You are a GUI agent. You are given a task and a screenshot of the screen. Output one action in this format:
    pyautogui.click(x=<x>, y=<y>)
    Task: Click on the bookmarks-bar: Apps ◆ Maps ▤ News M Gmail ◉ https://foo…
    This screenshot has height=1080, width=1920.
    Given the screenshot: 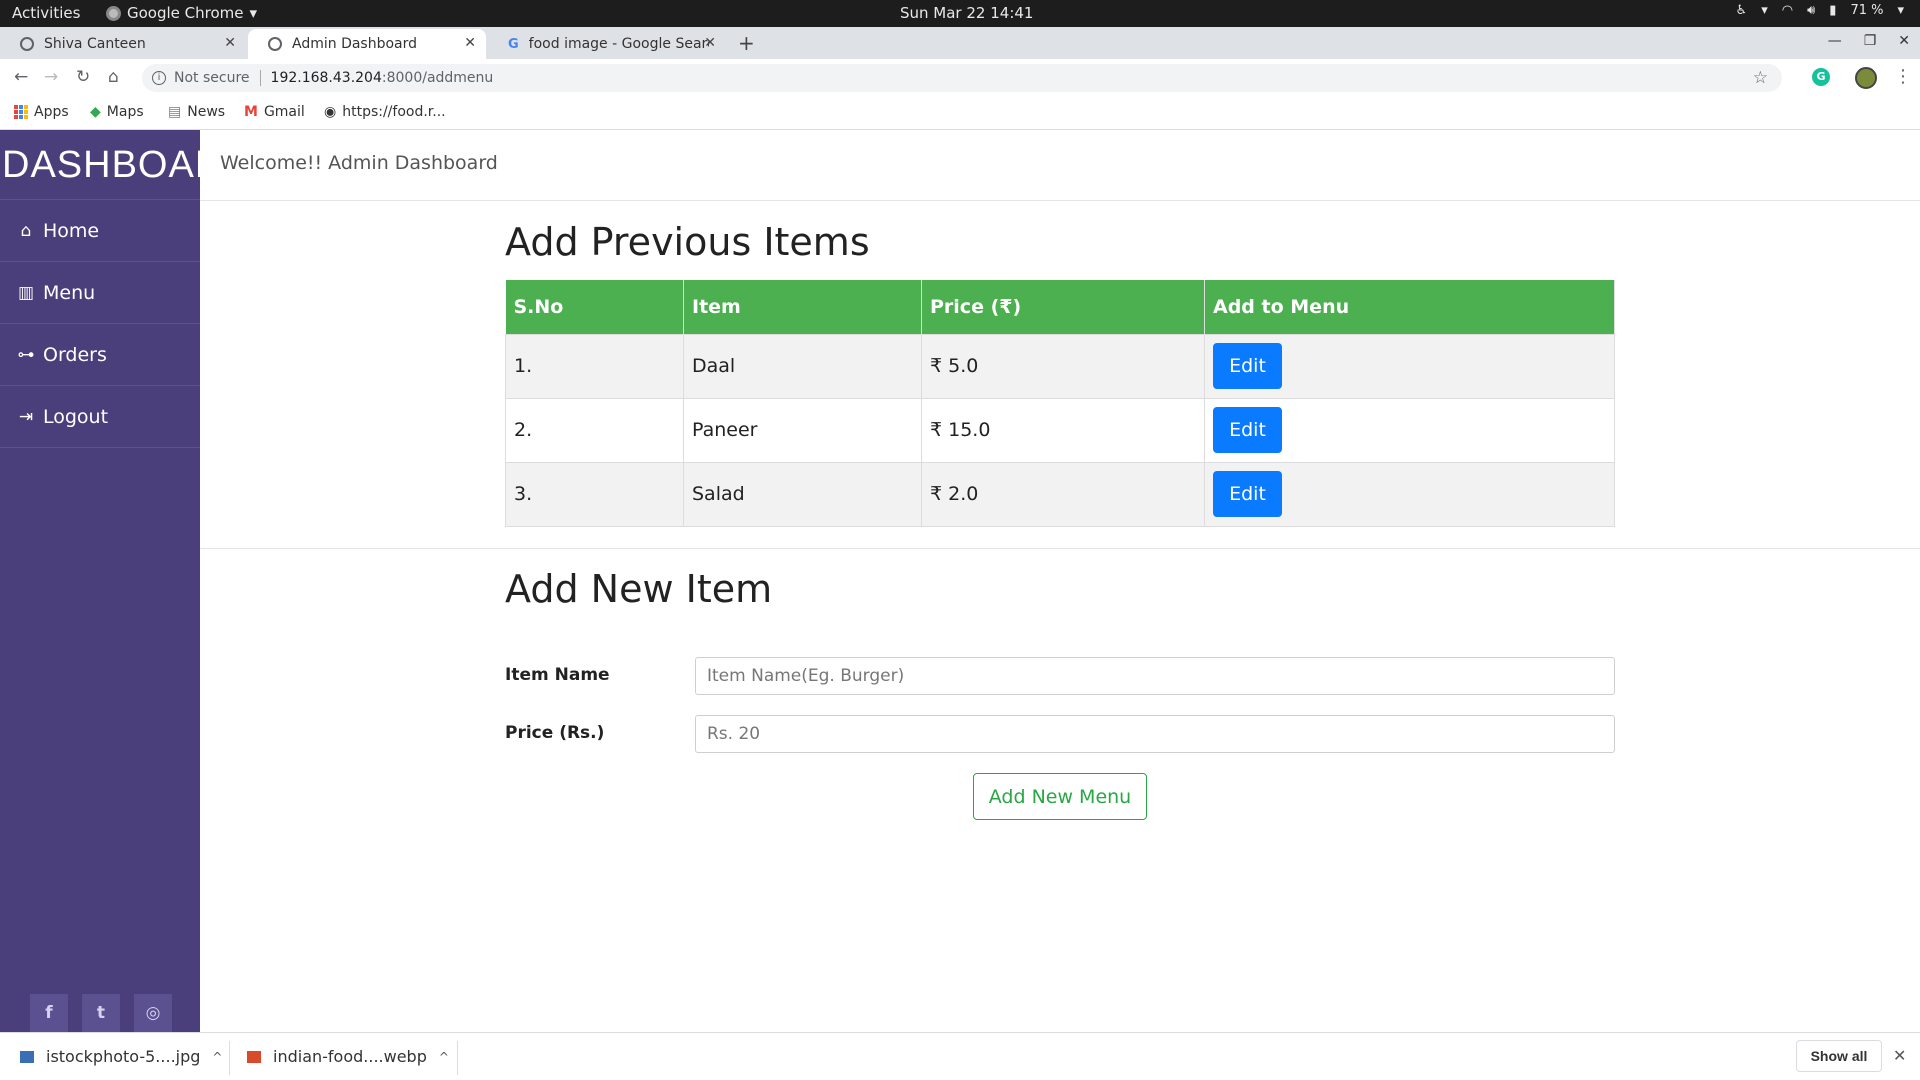 What is the action you would take?
    pyautogui.click(x=960, y=113)
    